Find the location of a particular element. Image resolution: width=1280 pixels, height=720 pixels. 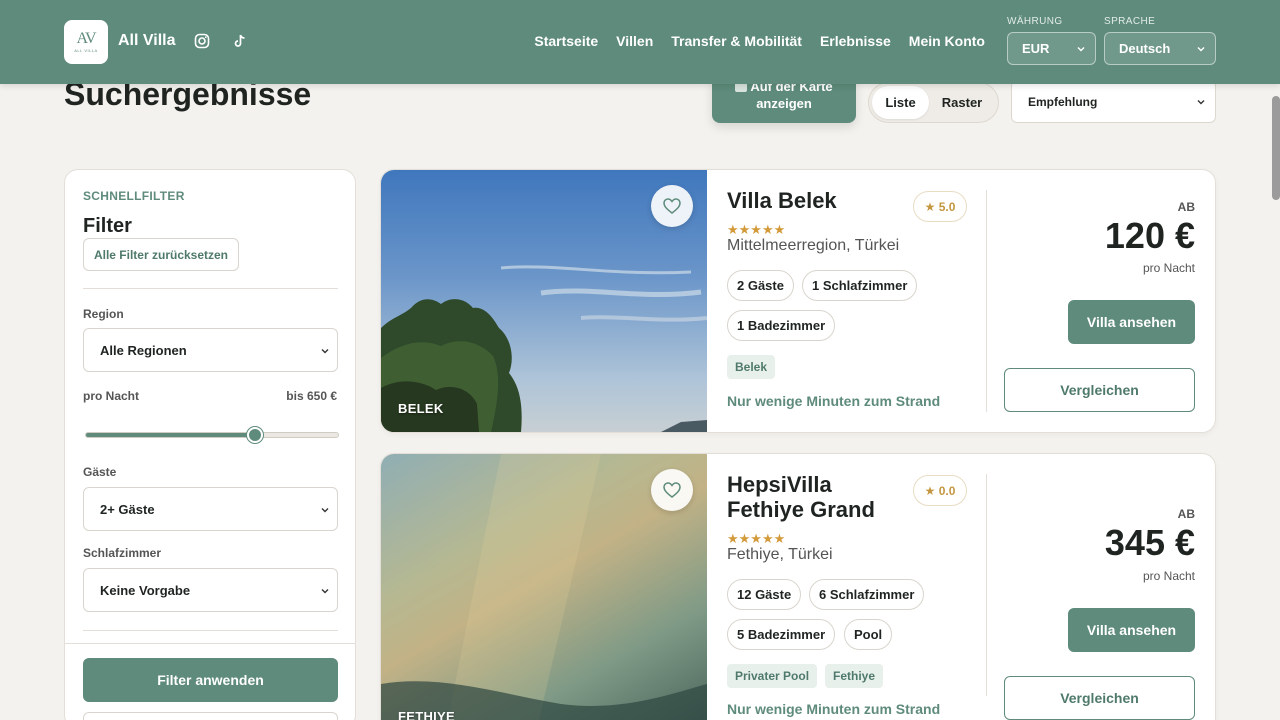

sort-select: Empfehlung is located at coordinates (1113, 101).